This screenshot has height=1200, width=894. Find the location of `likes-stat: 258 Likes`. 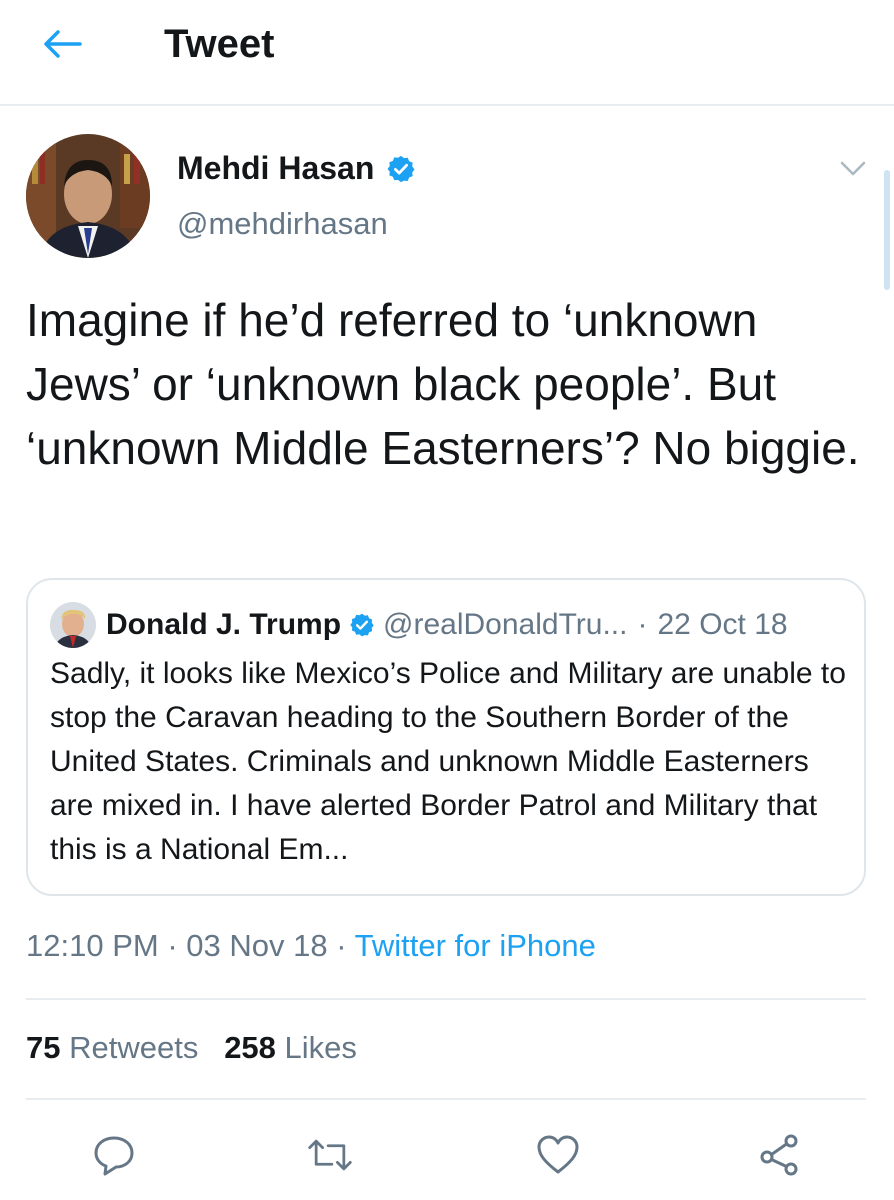

likes-stat: 258 Likes is located at coordinates (290, 1047).